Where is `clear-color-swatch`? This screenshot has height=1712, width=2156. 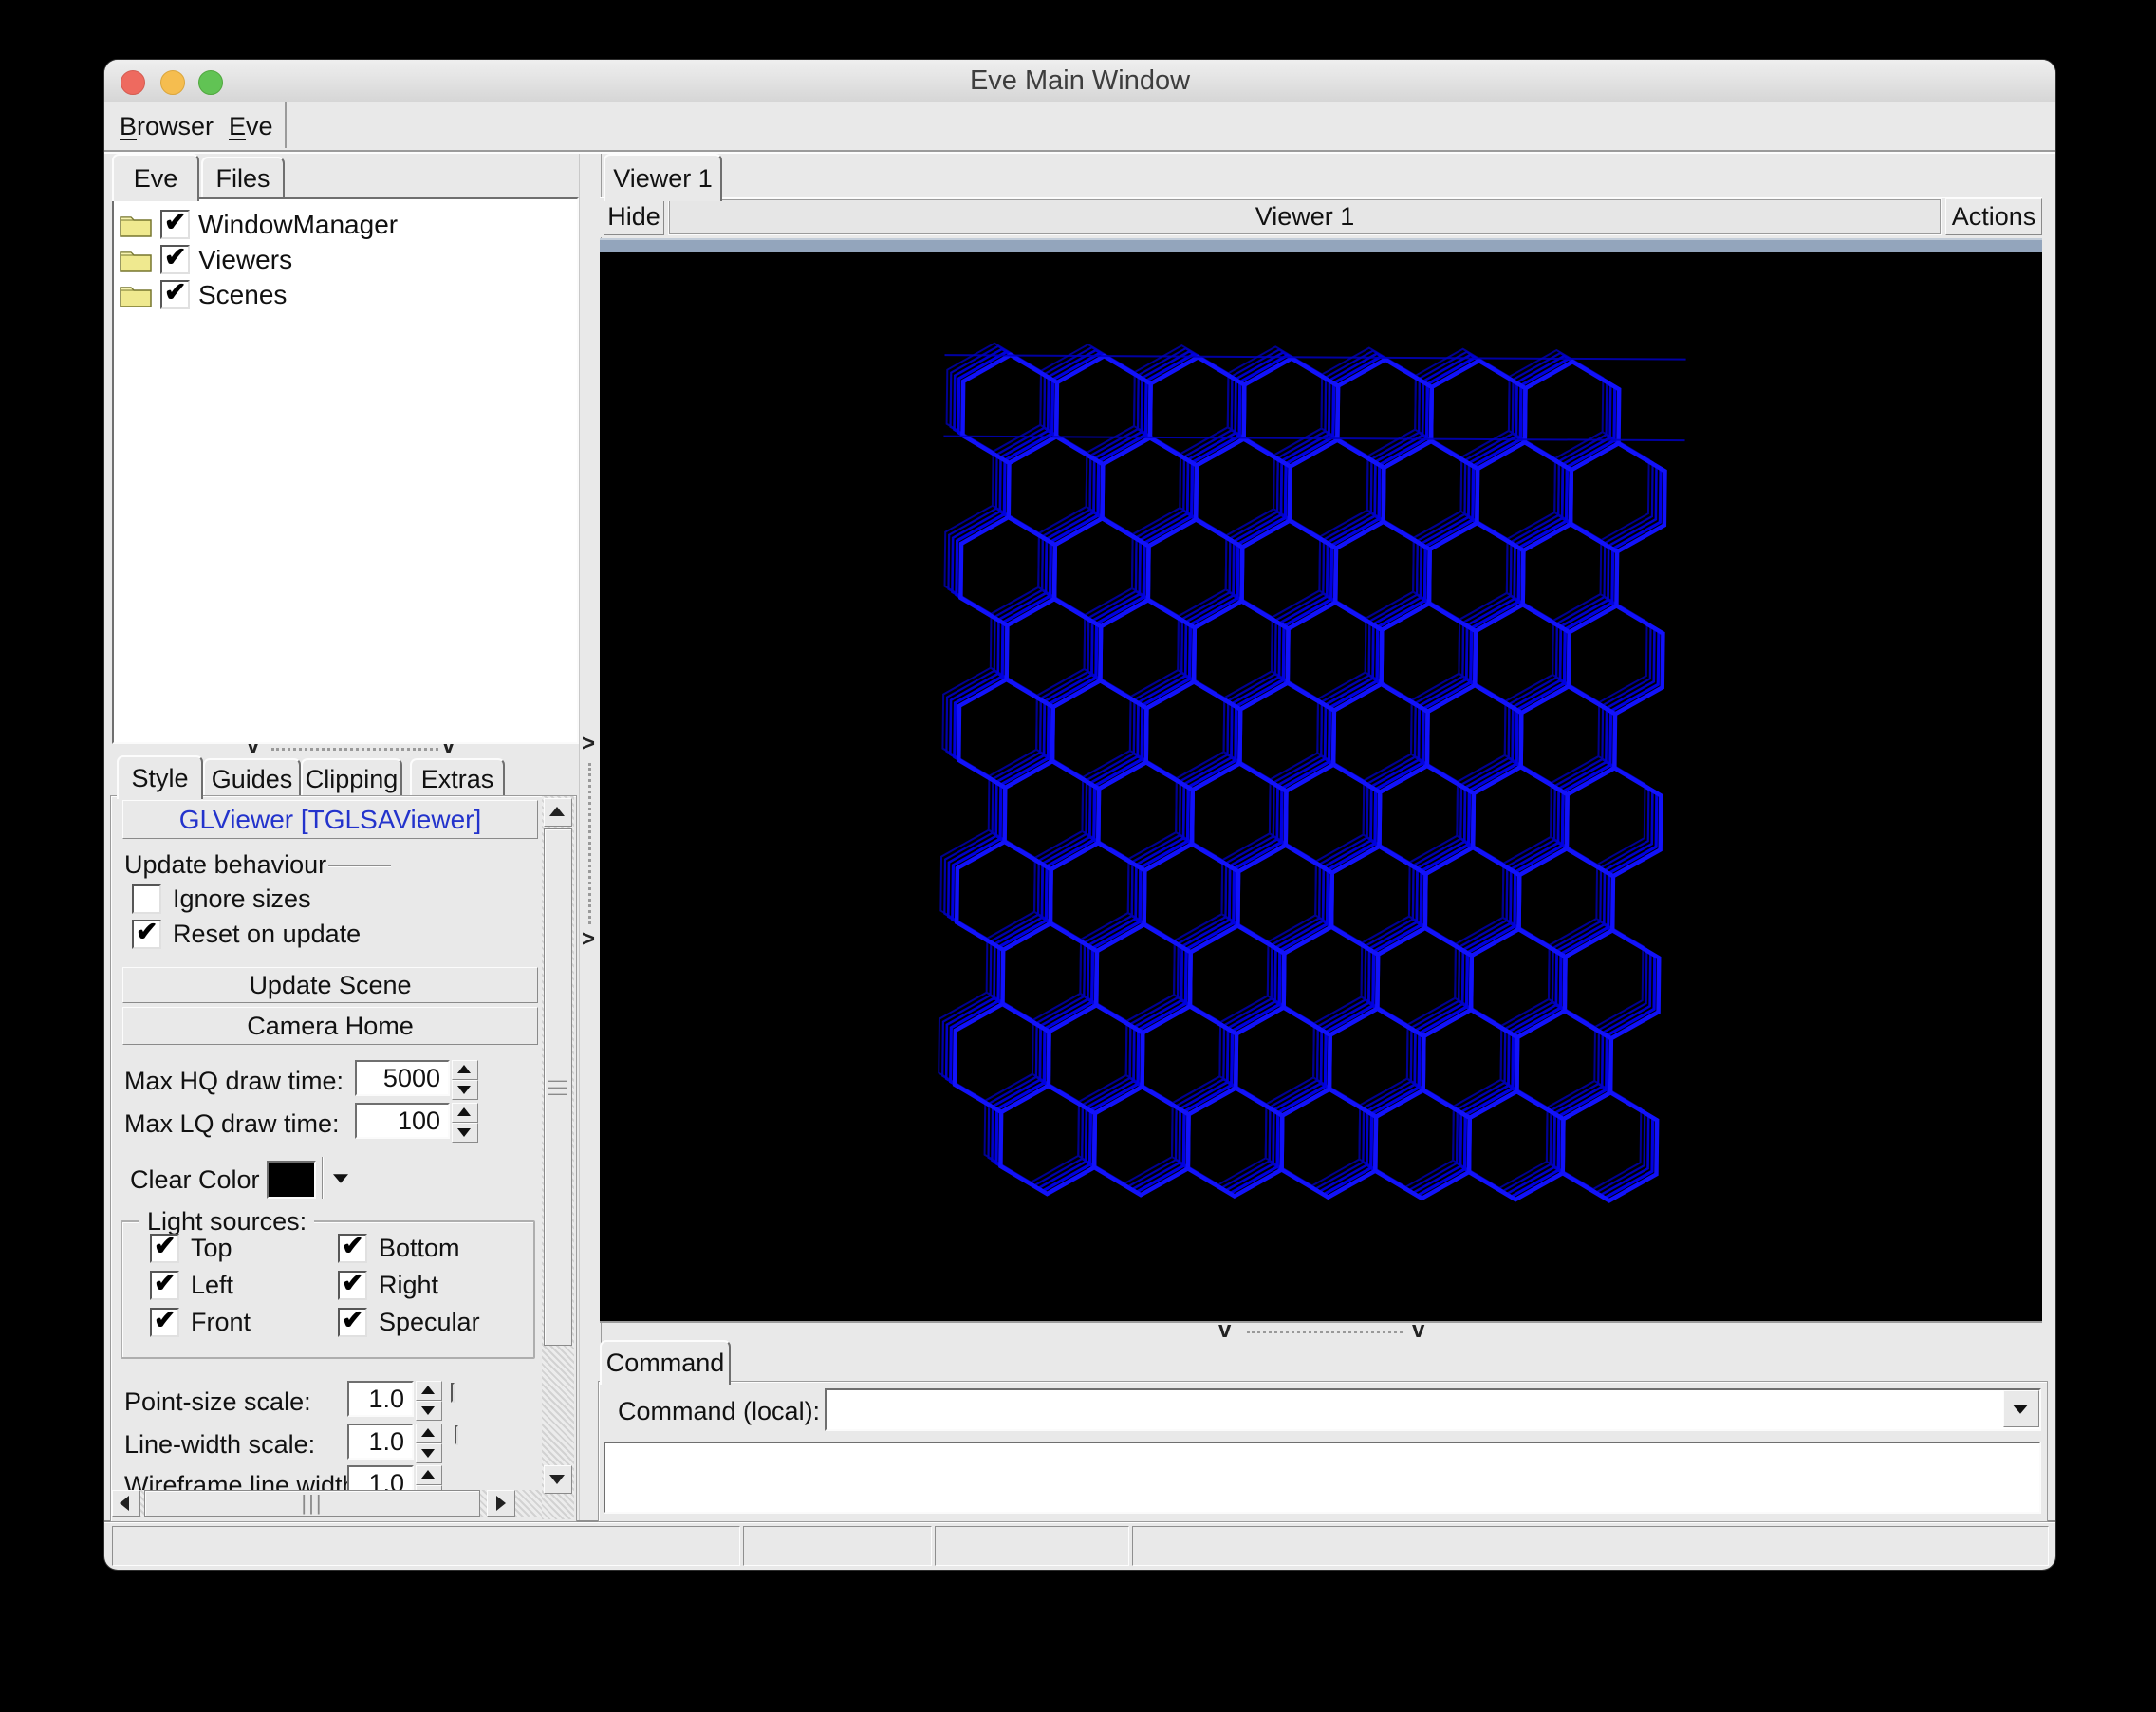 clear-color-swatch is located at coordinates (291, 1180).